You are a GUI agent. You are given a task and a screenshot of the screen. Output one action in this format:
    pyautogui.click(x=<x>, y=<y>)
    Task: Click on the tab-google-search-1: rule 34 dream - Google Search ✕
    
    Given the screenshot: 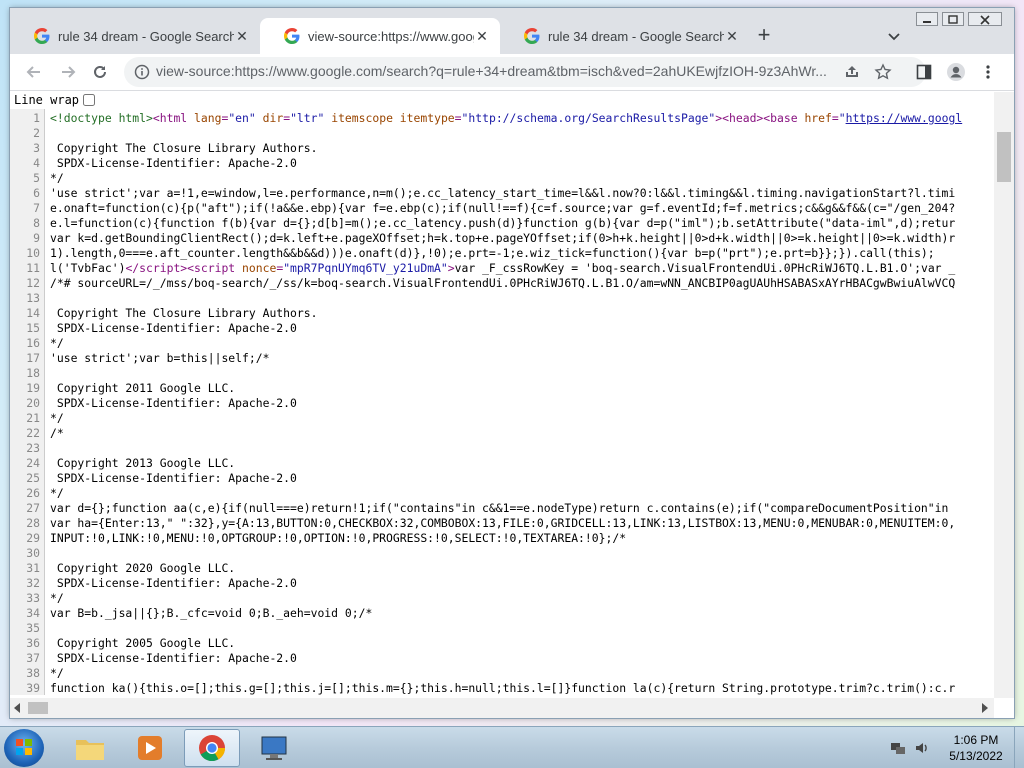 What is the action you would take?
    pyautogui.click(x=135, y=36)
    